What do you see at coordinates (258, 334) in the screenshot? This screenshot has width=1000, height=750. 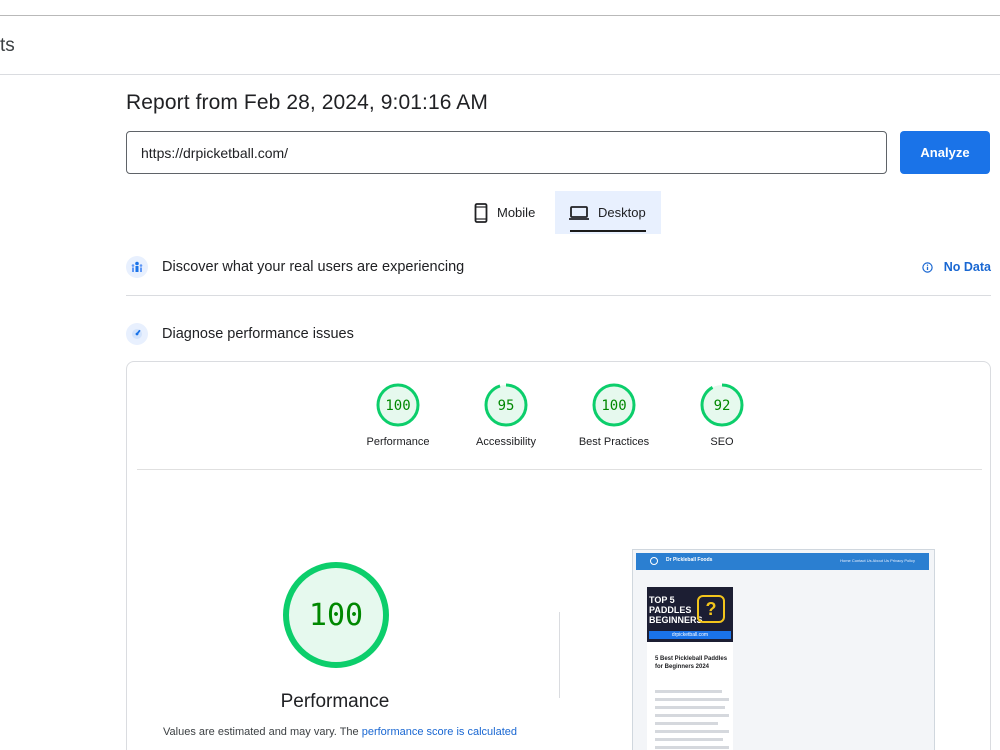 I see `diagnose-label: Diagnose performance issues` at bounding box center [258, 334].